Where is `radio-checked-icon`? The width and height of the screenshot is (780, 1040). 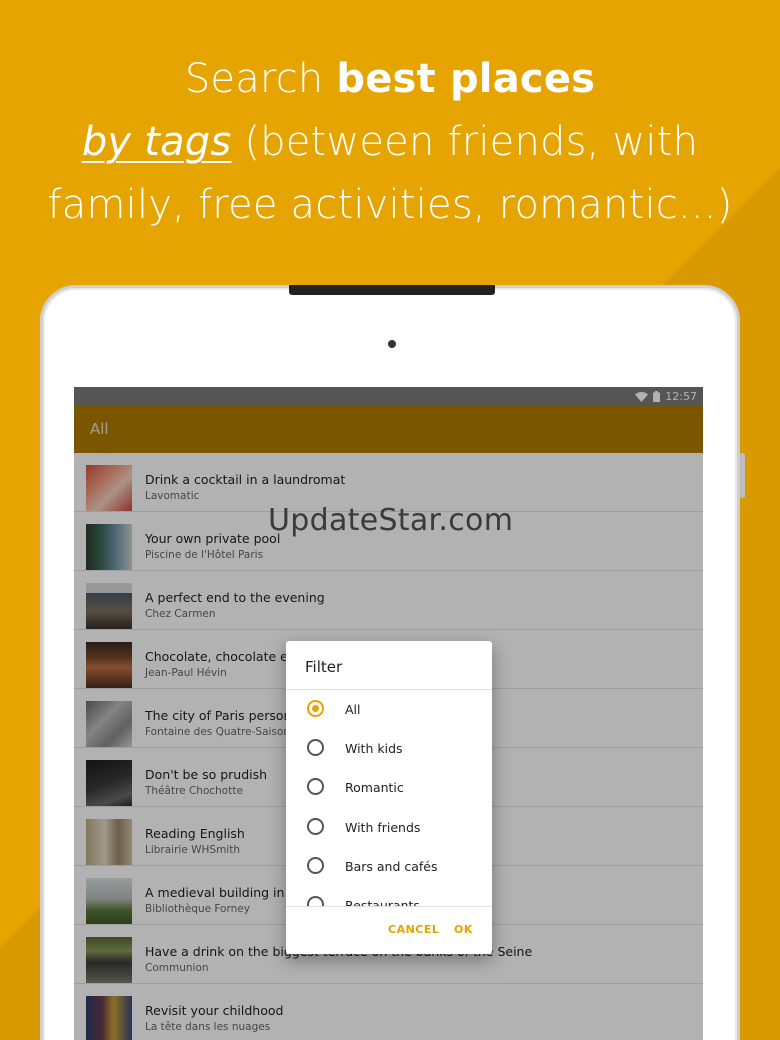 radio-checked-icon is located at coordinates (315, 708).